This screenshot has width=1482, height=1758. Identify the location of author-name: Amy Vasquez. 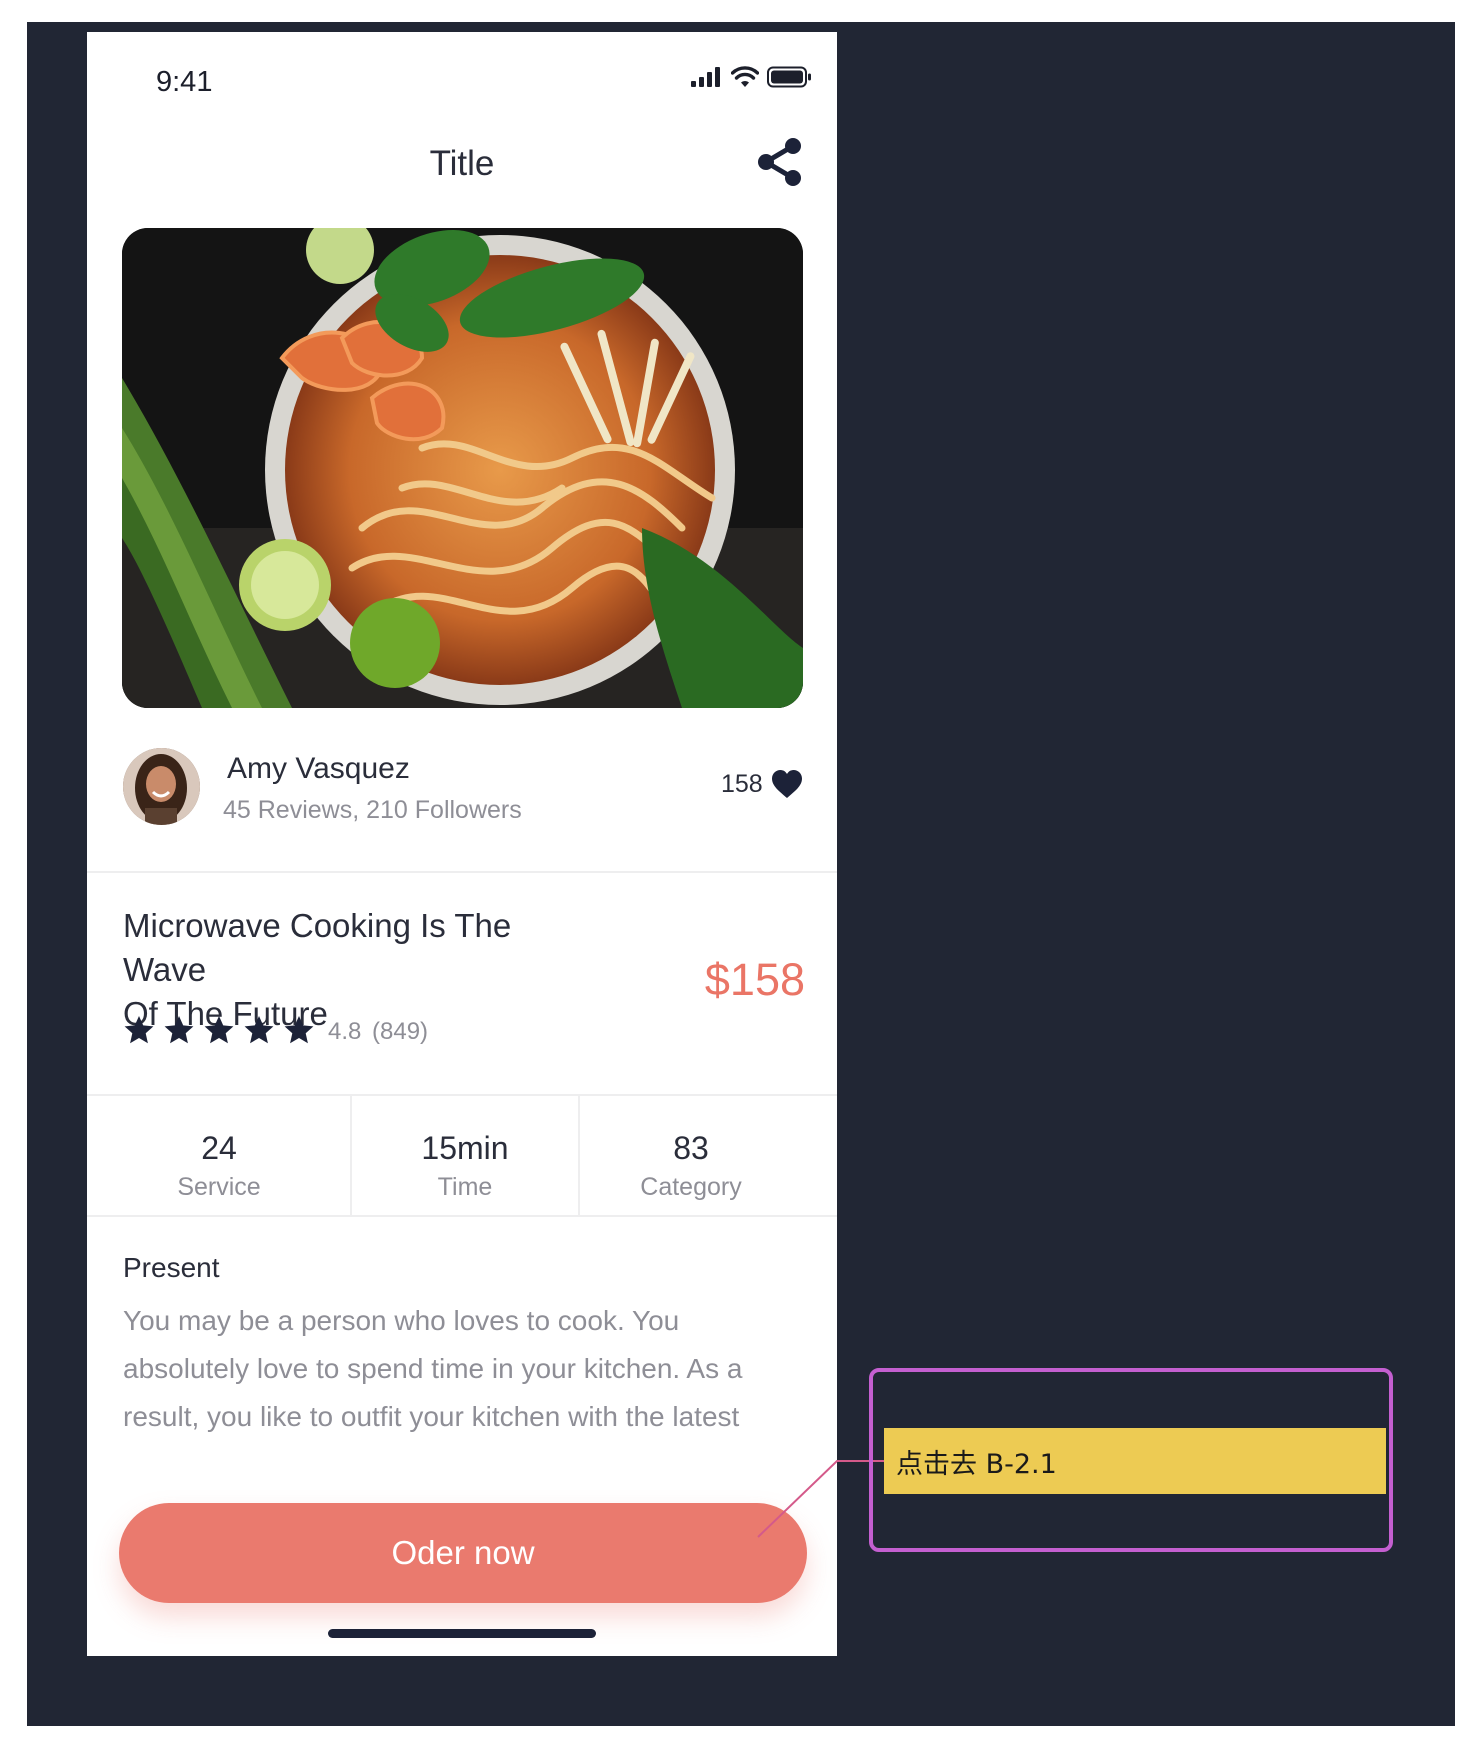
(318, 769).